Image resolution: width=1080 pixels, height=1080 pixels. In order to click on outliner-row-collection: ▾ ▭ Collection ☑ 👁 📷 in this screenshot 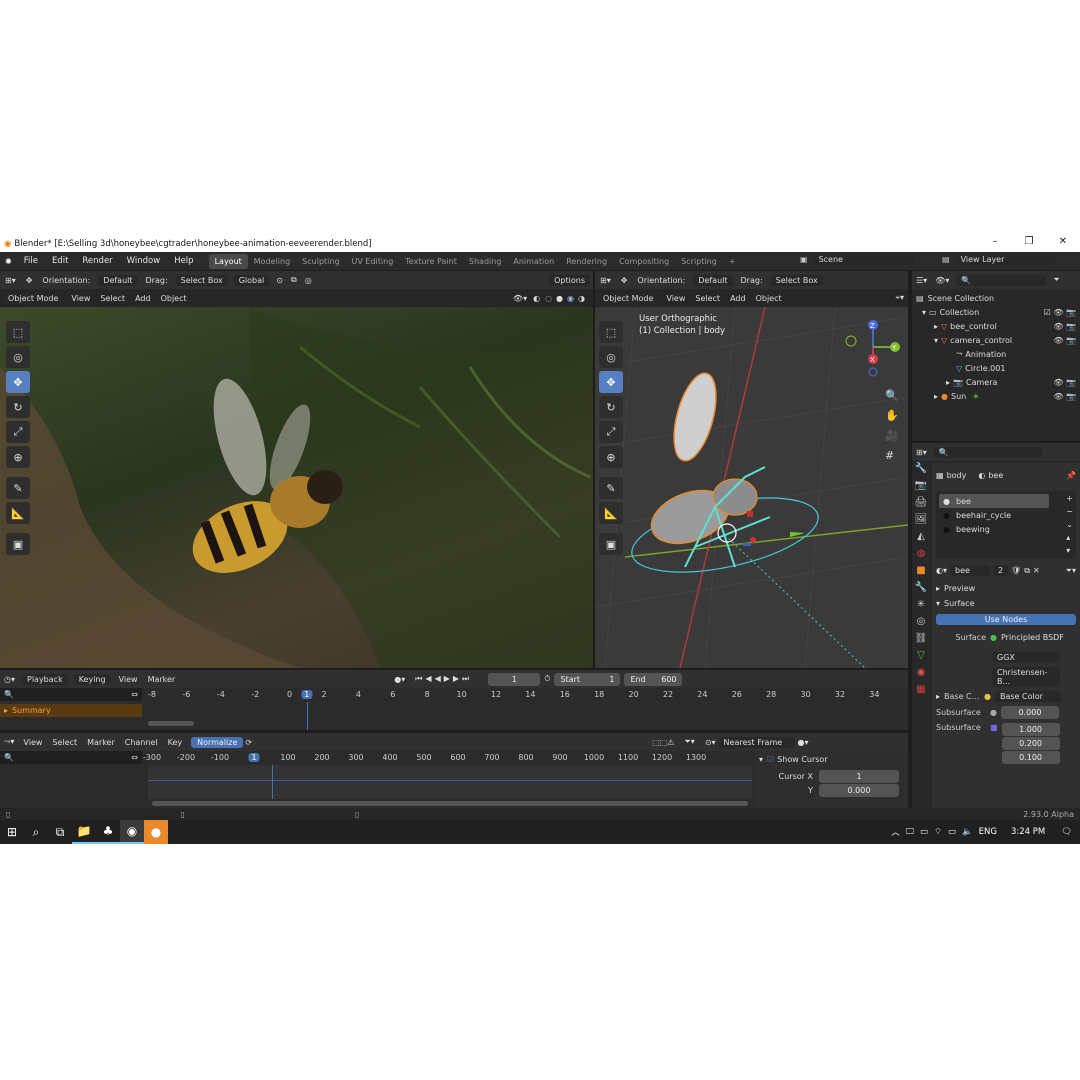, I will do `click(996, 312)`.